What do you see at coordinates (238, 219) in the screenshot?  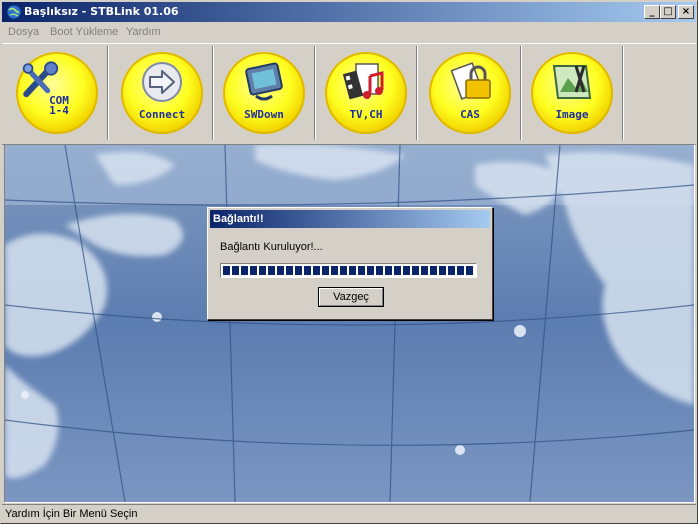 I see `dialog-title: Bağlantı!!` at bounding box center [238, 219].